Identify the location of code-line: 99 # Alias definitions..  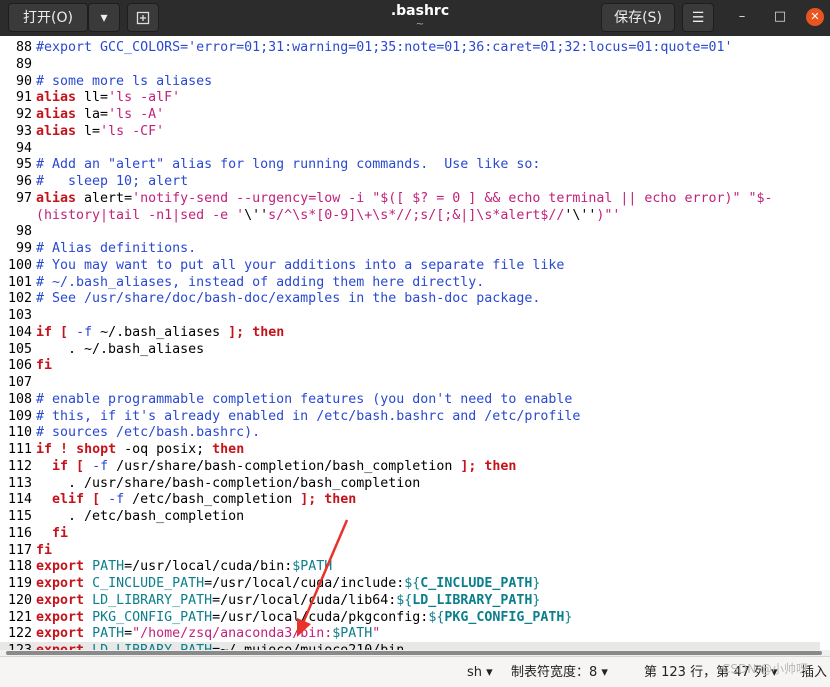
(410, 248).